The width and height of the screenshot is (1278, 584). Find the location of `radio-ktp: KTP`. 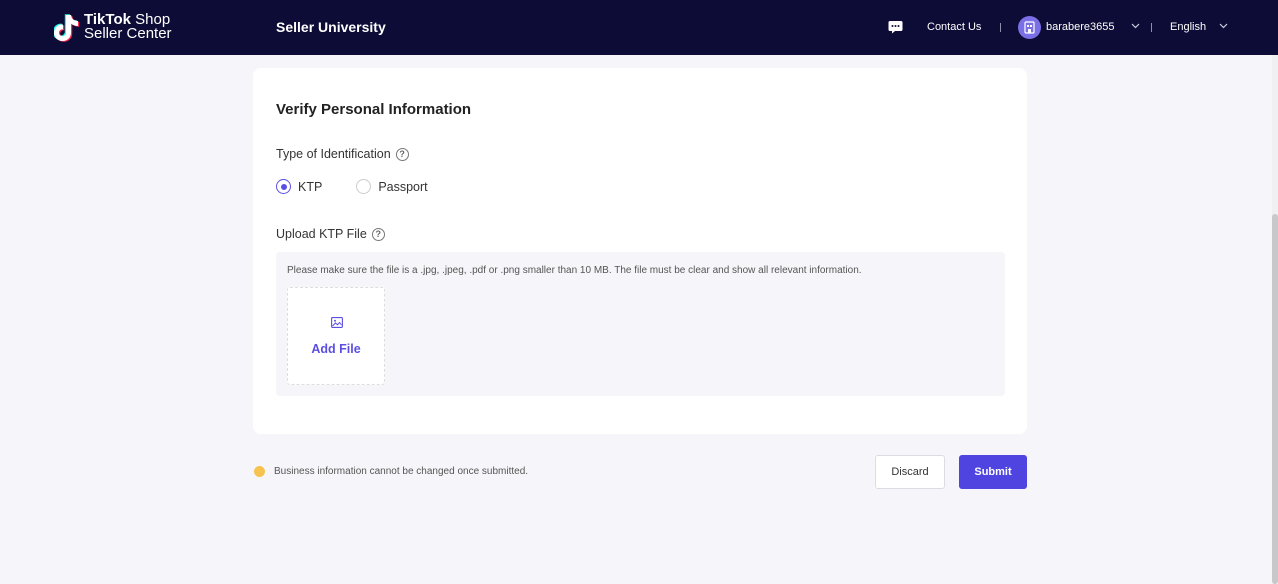

radio-ktp: KTP is located at coordinates (299, 186).